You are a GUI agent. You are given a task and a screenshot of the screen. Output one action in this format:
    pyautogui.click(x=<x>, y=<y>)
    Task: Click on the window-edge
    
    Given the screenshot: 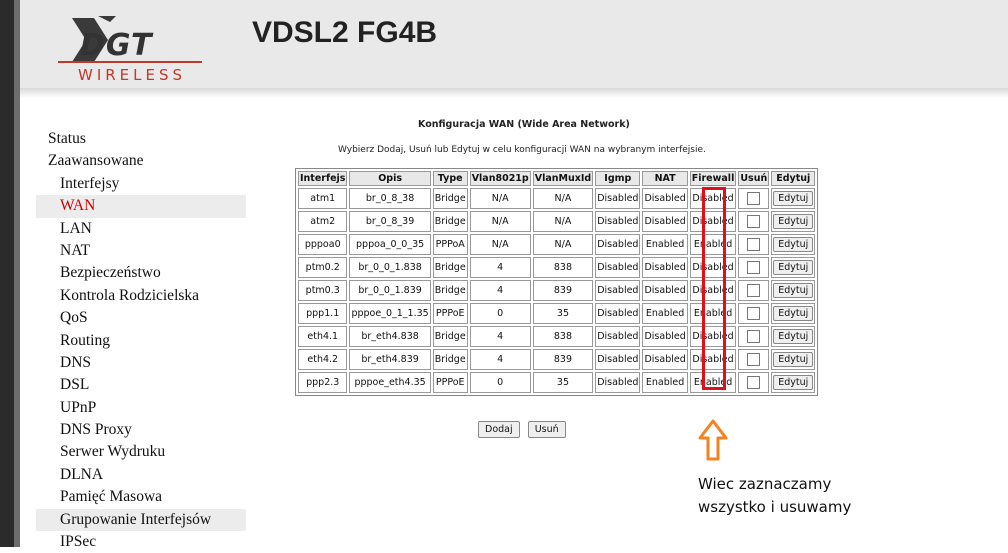 What is the action you would take?
    pyautogui.click(x=7, y=273)
    